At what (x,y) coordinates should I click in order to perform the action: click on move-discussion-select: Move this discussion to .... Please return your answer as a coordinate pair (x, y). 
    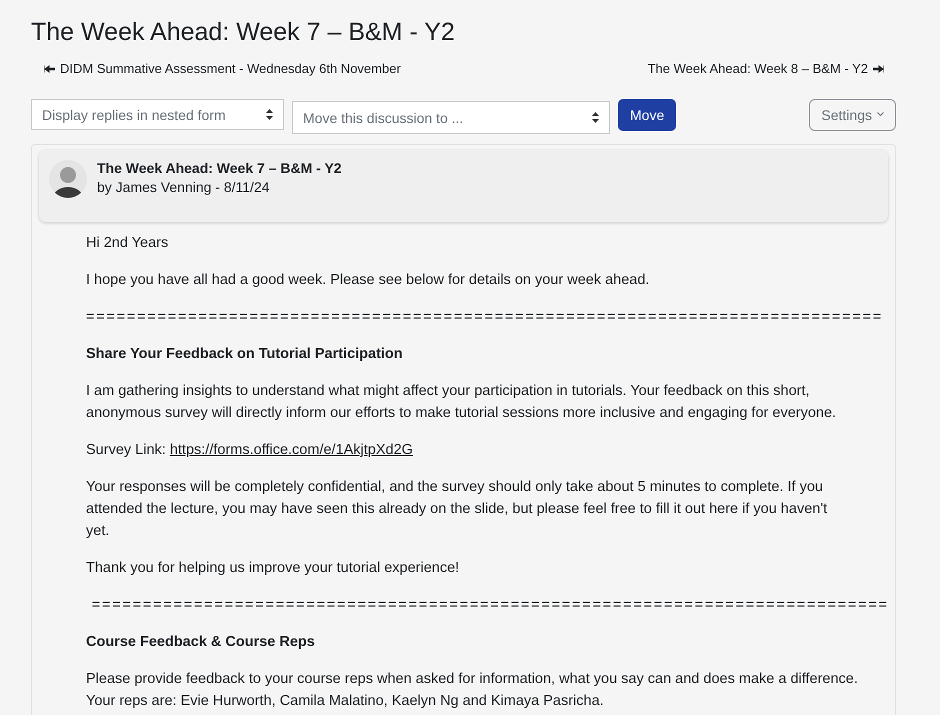
    Looking at the image, I should click on (451, 117).